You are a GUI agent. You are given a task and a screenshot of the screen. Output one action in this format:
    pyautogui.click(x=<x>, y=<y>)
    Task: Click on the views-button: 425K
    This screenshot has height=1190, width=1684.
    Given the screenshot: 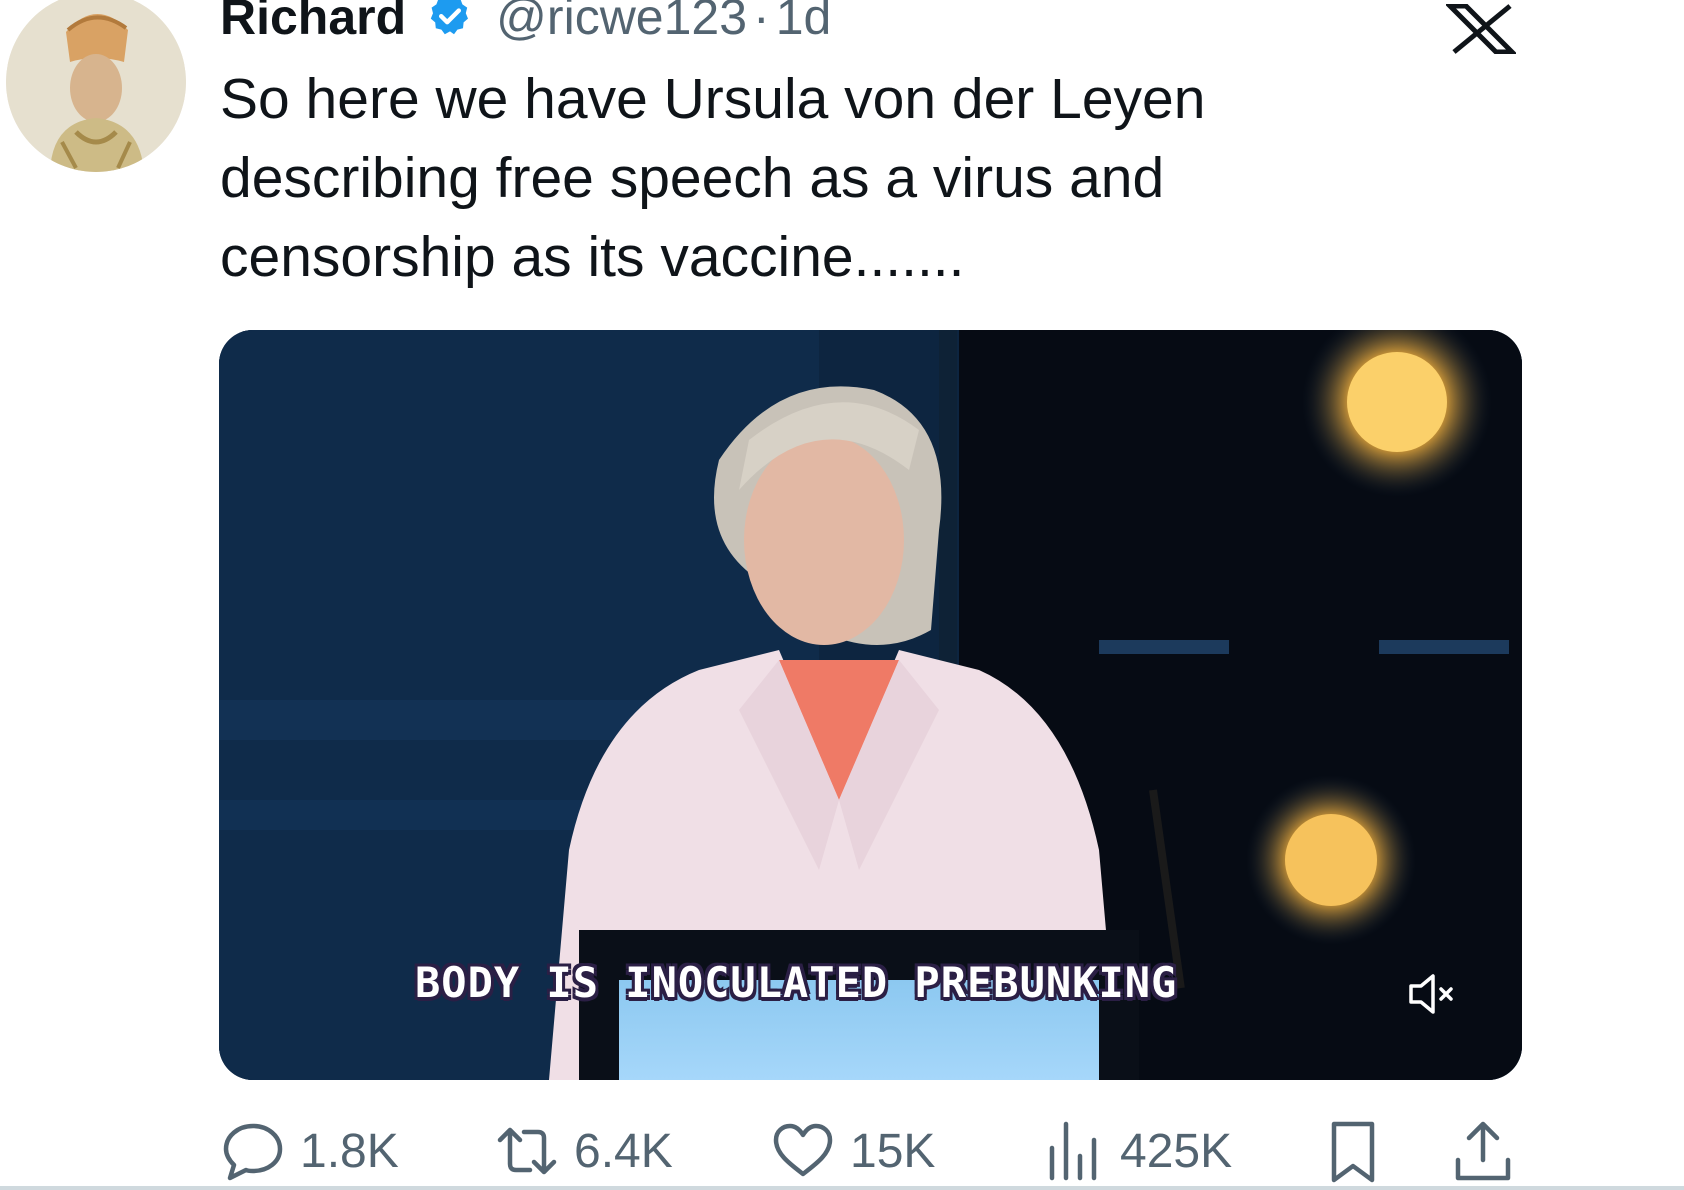 What is the action you would take?
    pyautogui.click(x=1136, y=1151)
    